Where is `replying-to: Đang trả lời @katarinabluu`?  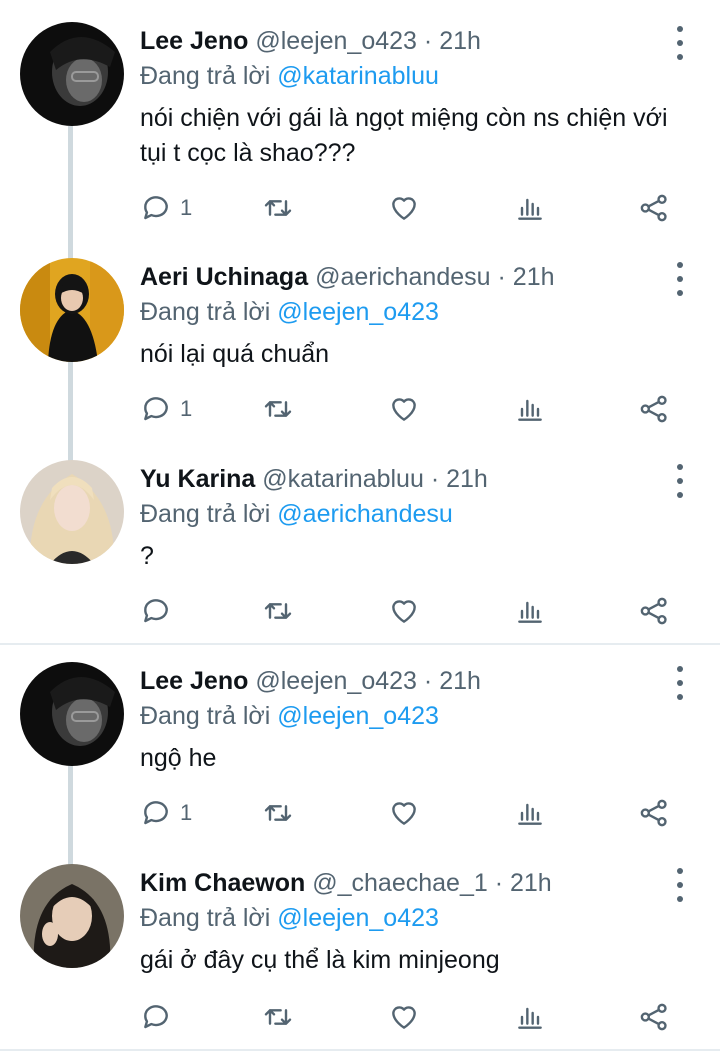
replying-to: Đang trả lời @katarinabluu is located at coordinates (415, 76).